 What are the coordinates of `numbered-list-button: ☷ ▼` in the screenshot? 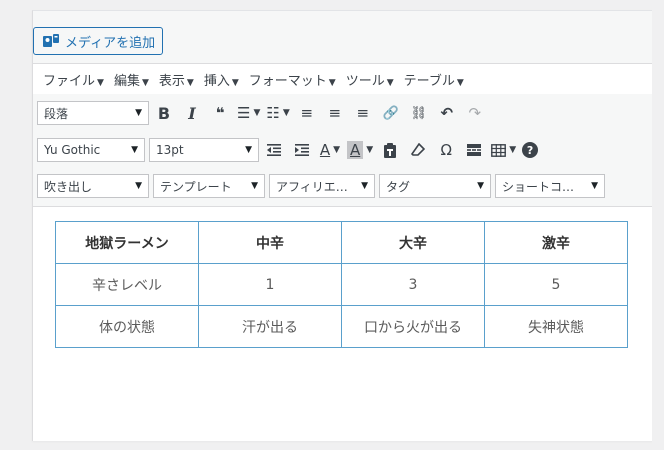 It's located at (277, 113).